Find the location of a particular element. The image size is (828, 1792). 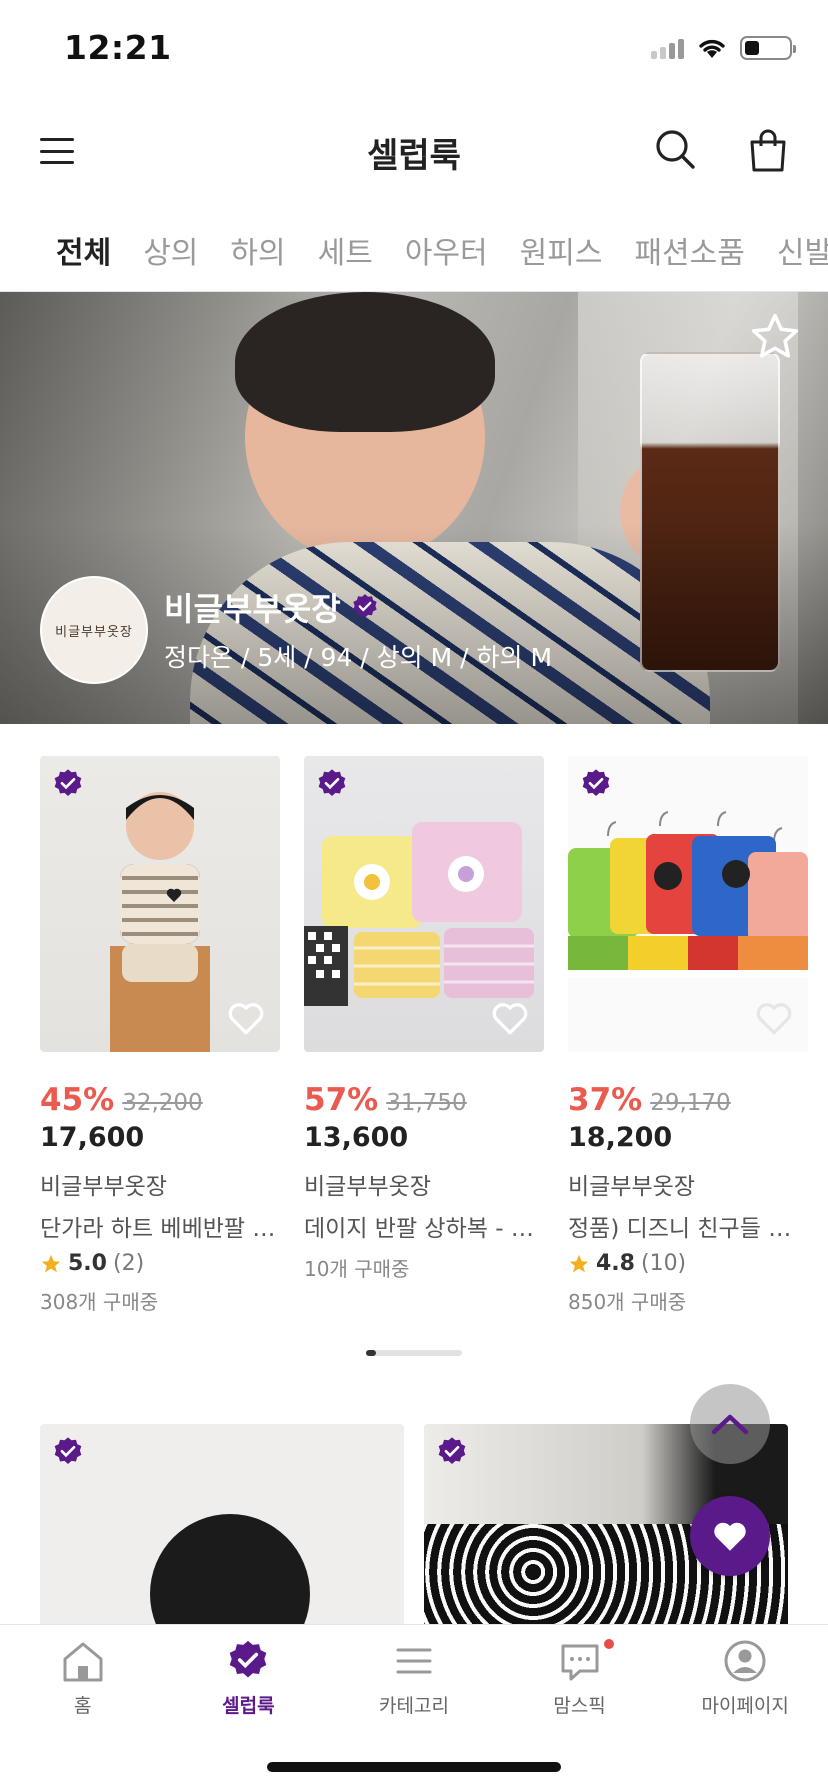

signal-icon is located at coordinates (667, 48).